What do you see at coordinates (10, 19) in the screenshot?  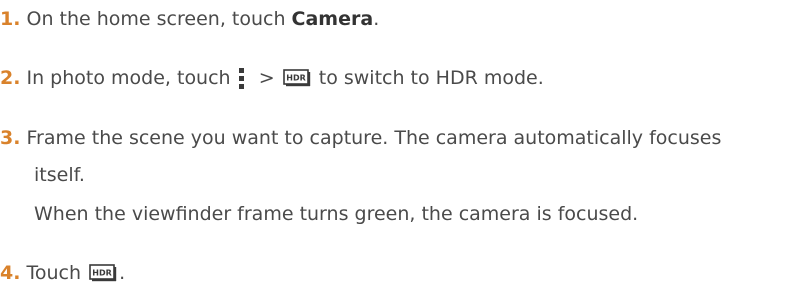 I see `step-number: 1.` at bounding box center [10, 19].